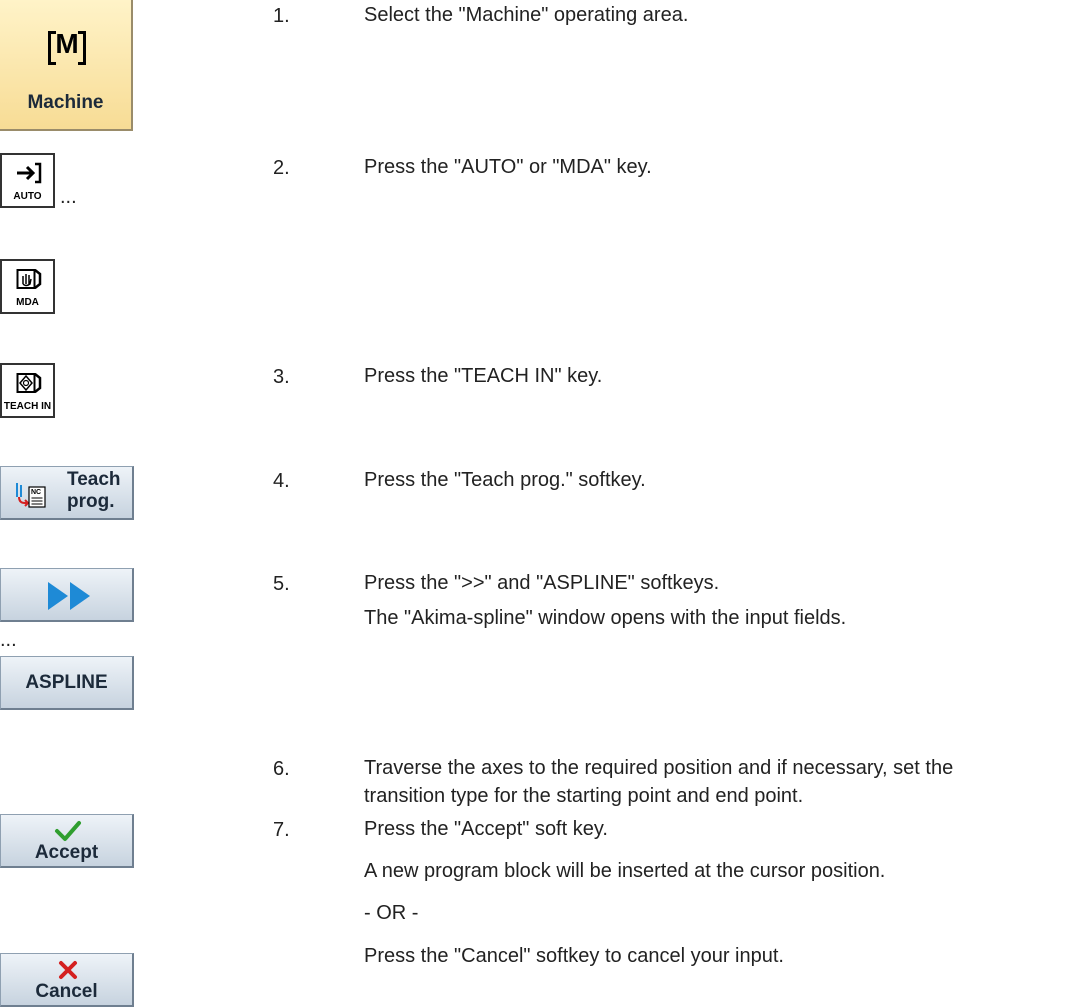 This screenshot has height=1007, width=1066. I want to click on double-forward-icon, so click(69, 596).